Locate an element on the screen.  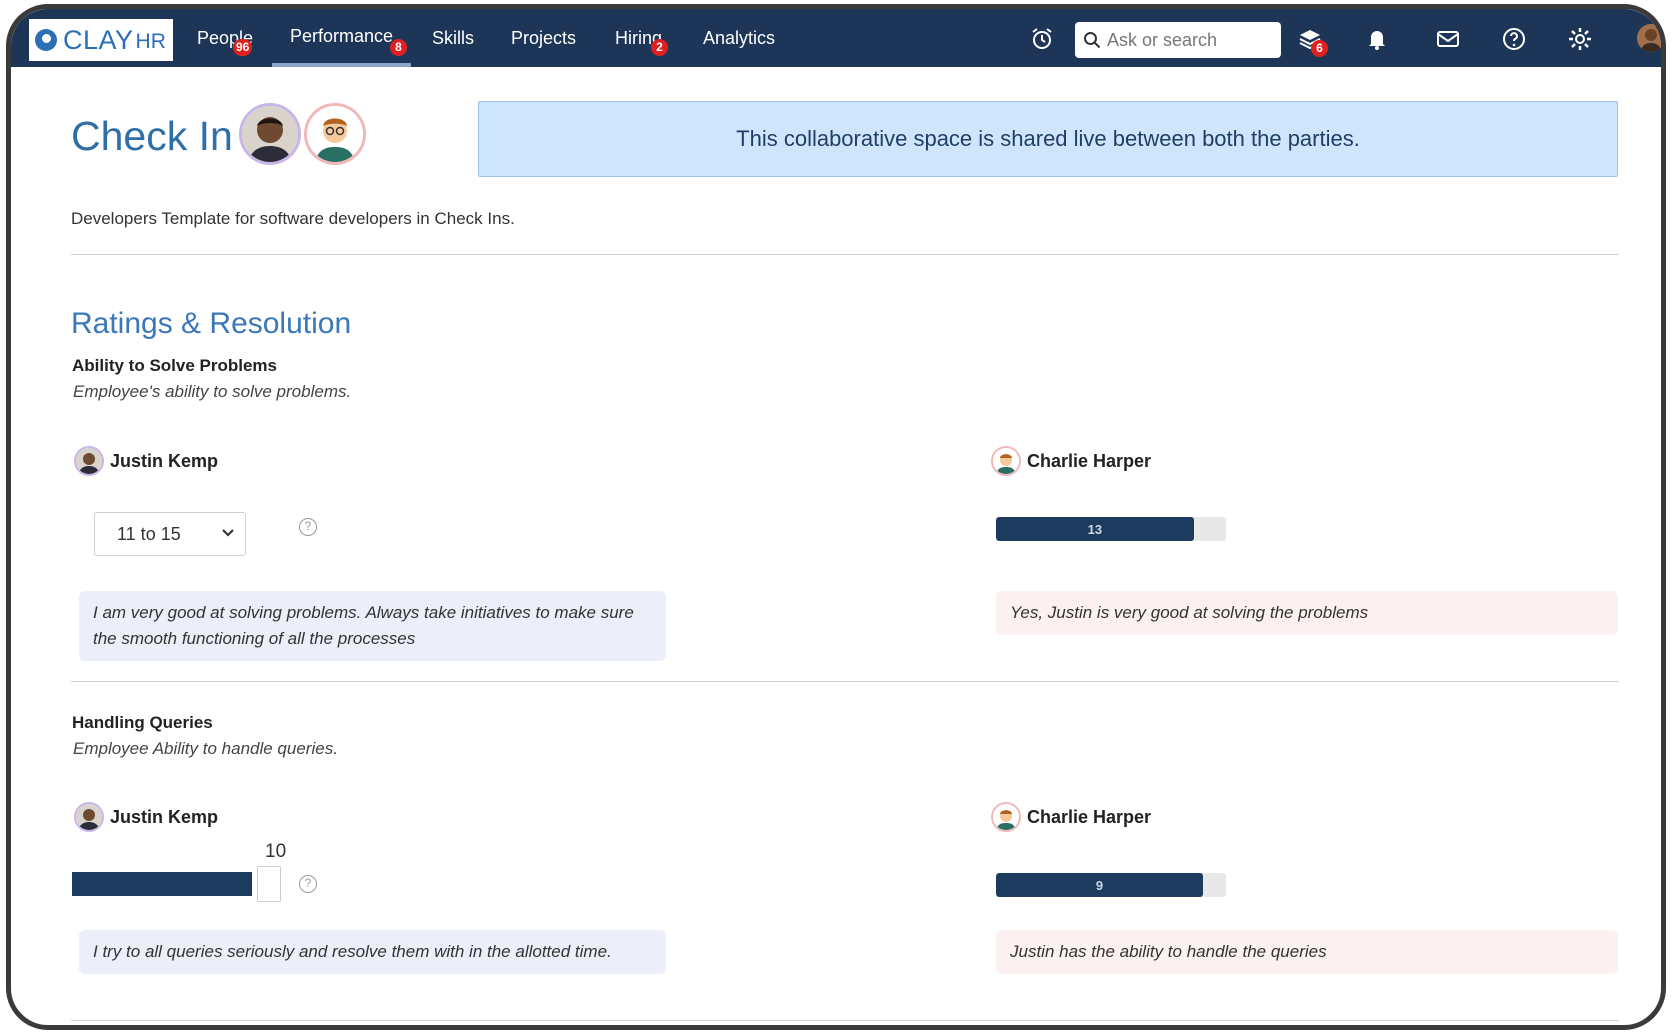
nav-analytics: Analytics is located at coordinates (739, 38).